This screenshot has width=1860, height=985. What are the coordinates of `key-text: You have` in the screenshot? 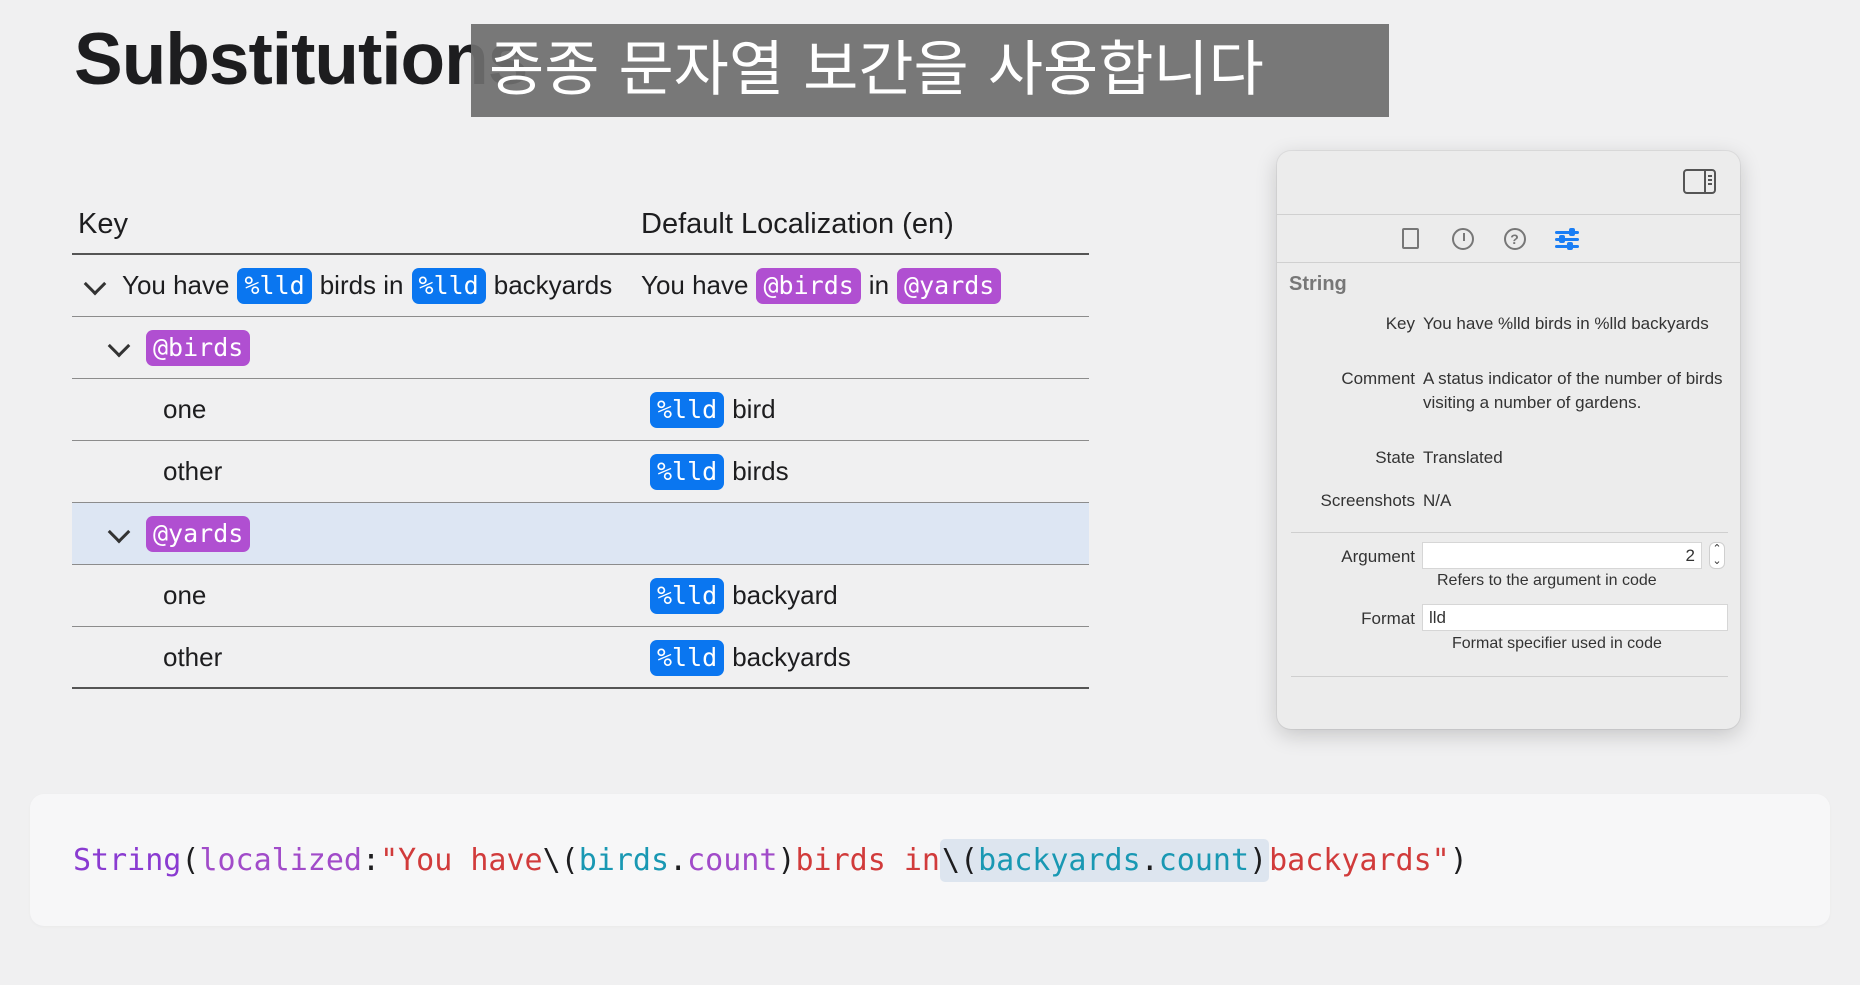 It's located at (176, 285).